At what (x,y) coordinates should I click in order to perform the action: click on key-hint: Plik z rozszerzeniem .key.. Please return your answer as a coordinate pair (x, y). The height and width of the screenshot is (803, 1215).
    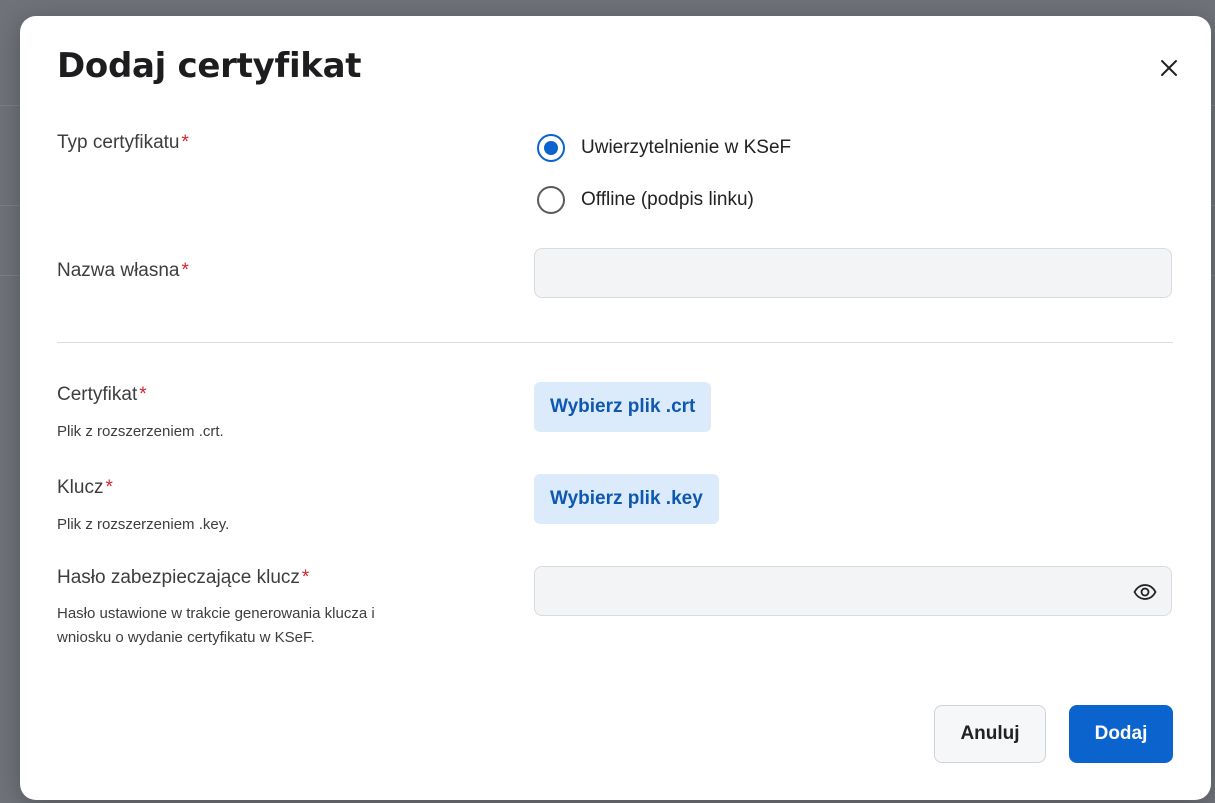
    Looking at the image, I should click on (143, 524).